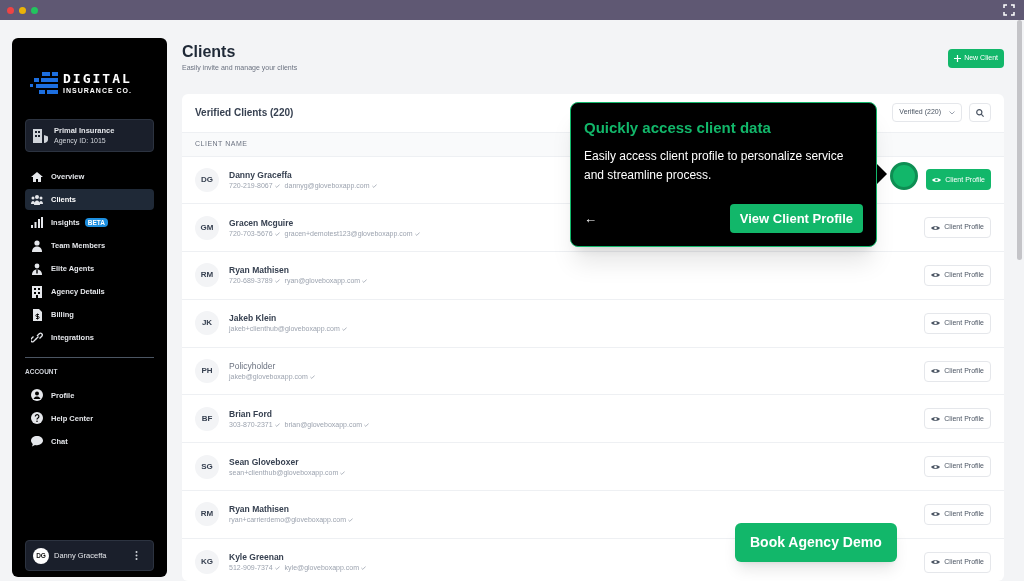  I want to click on client-name: Policyholder, so click(253, 366).